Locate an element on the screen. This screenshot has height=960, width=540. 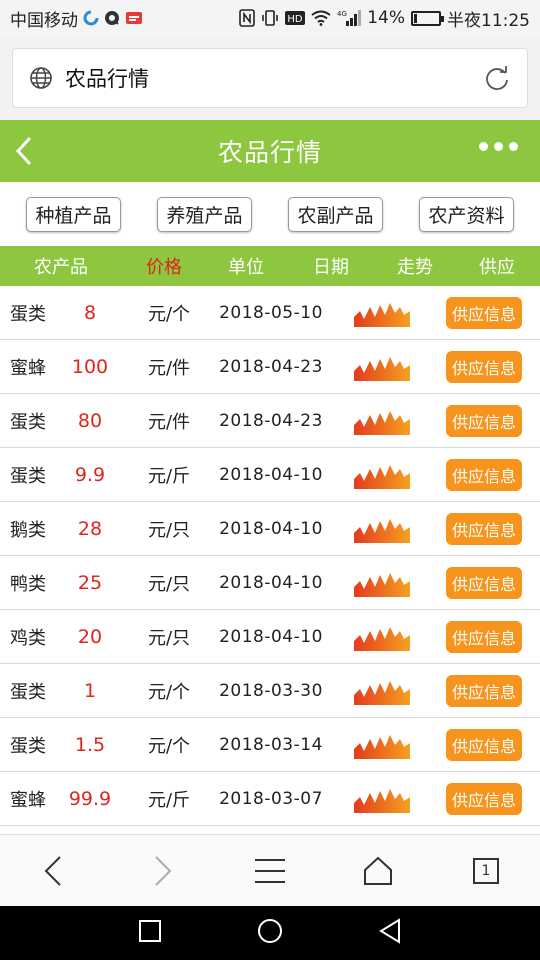
column-header-date: 日期 is located at coordinates (331, 267).